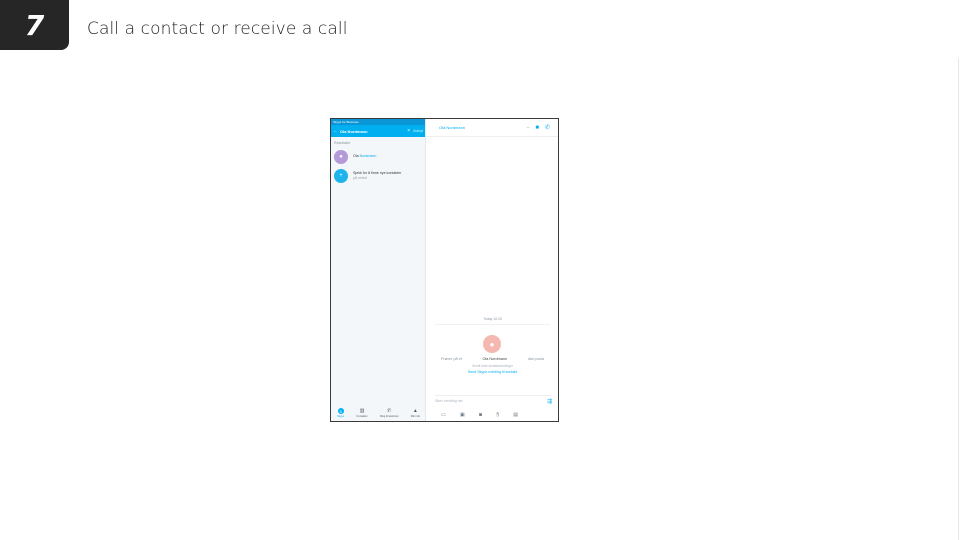 This screenshot has height=540, width=960. What do you see at coordinates (373, 131) in the screenshot?
I see `search-input: Ola Nordmann` at bounding box center [373, 131].